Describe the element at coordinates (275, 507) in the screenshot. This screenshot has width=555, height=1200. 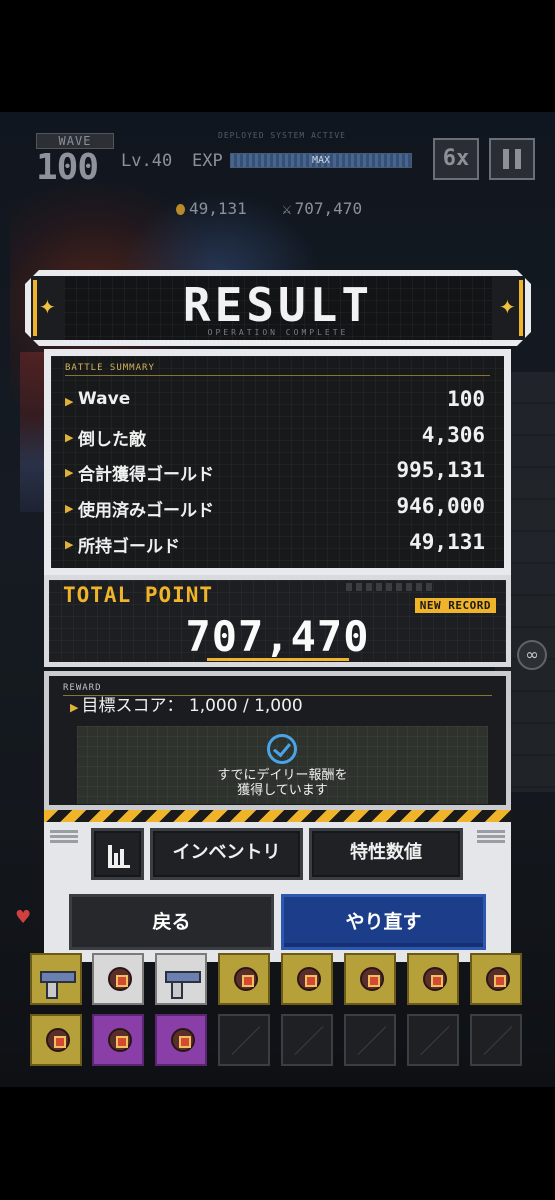
I see `summary-row-used-gold: ▶ 使用済みゴールド 946,000` at that location.